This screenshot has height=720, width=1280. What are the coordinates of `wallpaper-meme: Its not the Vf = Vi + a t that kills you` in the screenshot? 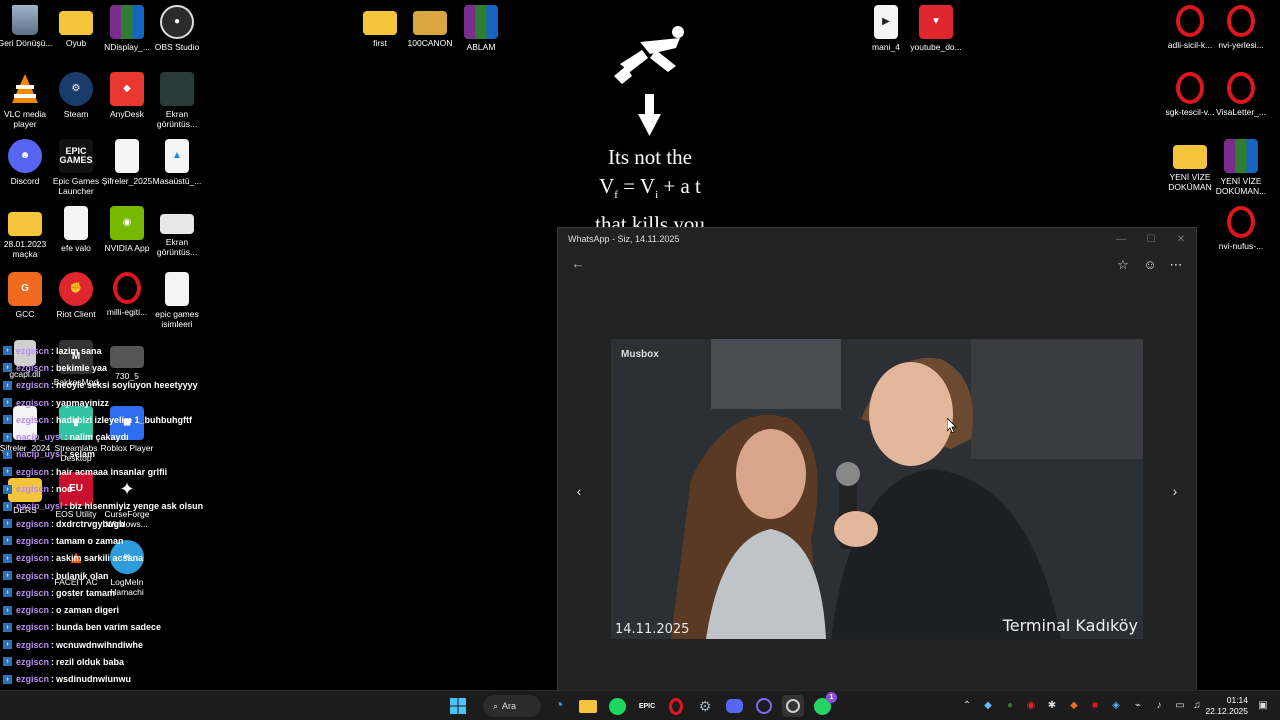 It's located at (650, 129).